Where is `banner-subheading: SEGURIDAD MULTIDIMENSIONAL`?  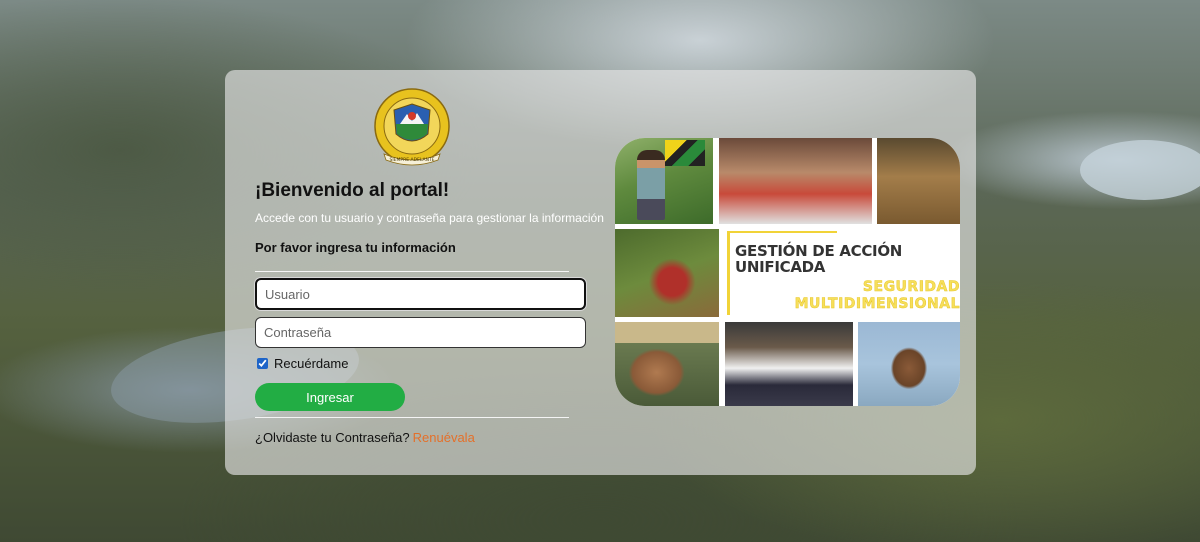
banner-subheading: SEGURIDAD MULTIDIMENSIONAL is located at coordinates (860, 296).